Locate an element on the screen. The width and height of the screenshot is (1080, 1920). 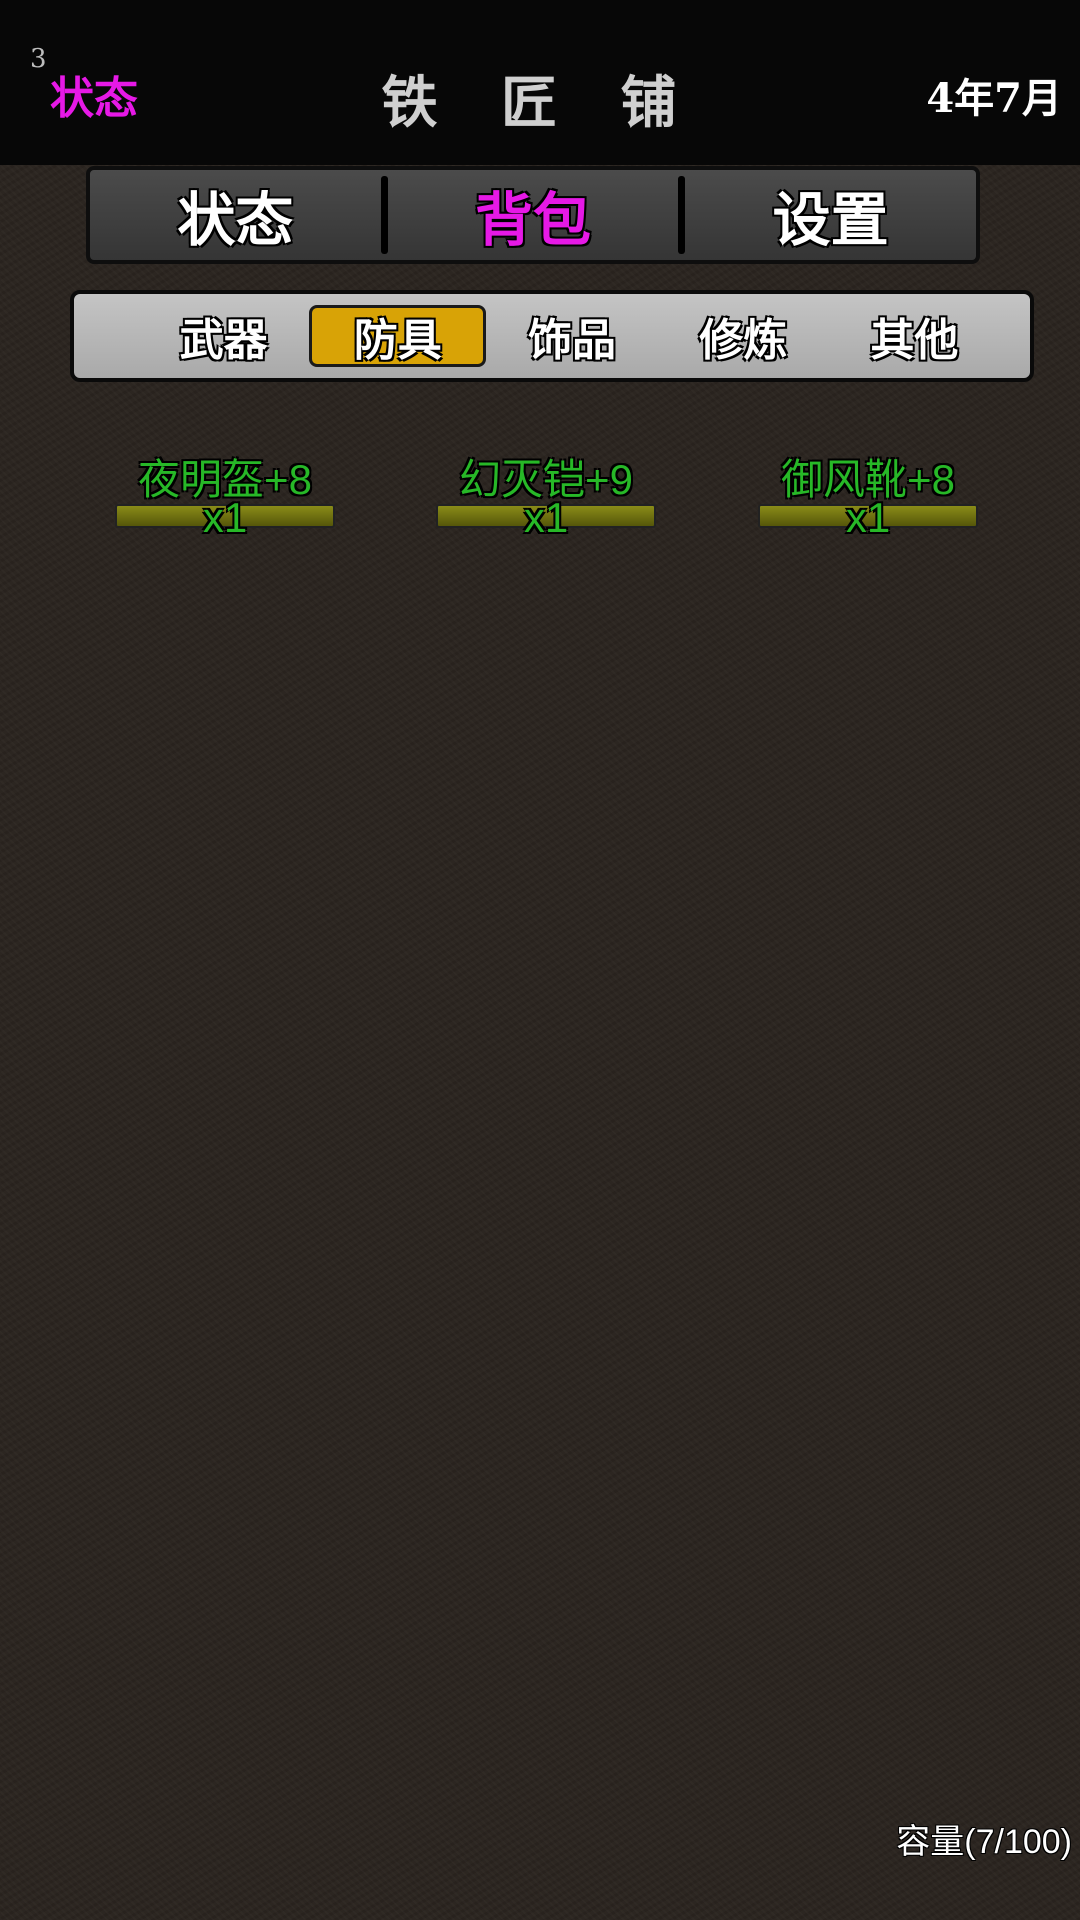
main-tab-bar: 状态 背包 设置 is located at coordinates (533, 215).